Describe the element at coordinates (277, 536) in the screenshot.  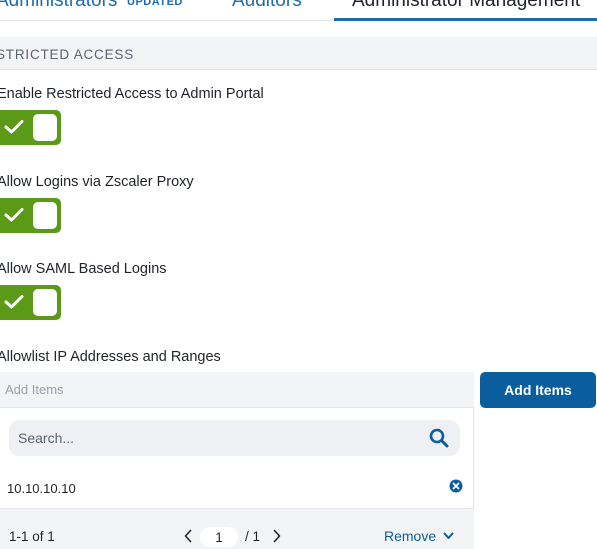
I see `chevron-right-icon` at that location.